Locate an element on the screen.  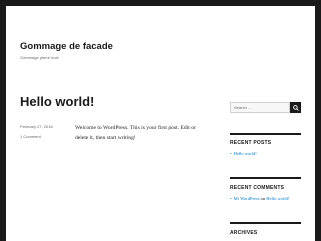
recent-posts-title: RECENT POSTS is located at coordinates (251, 143).